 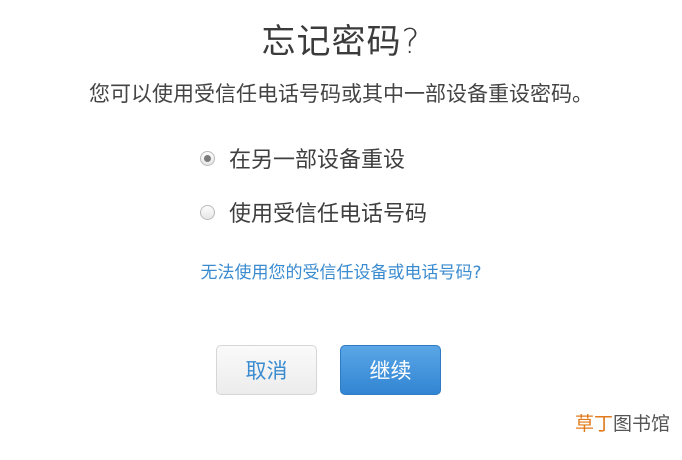 I want to click on option-reset-on-other-device: 在另一部设备重设, so click(x=313, y=158).